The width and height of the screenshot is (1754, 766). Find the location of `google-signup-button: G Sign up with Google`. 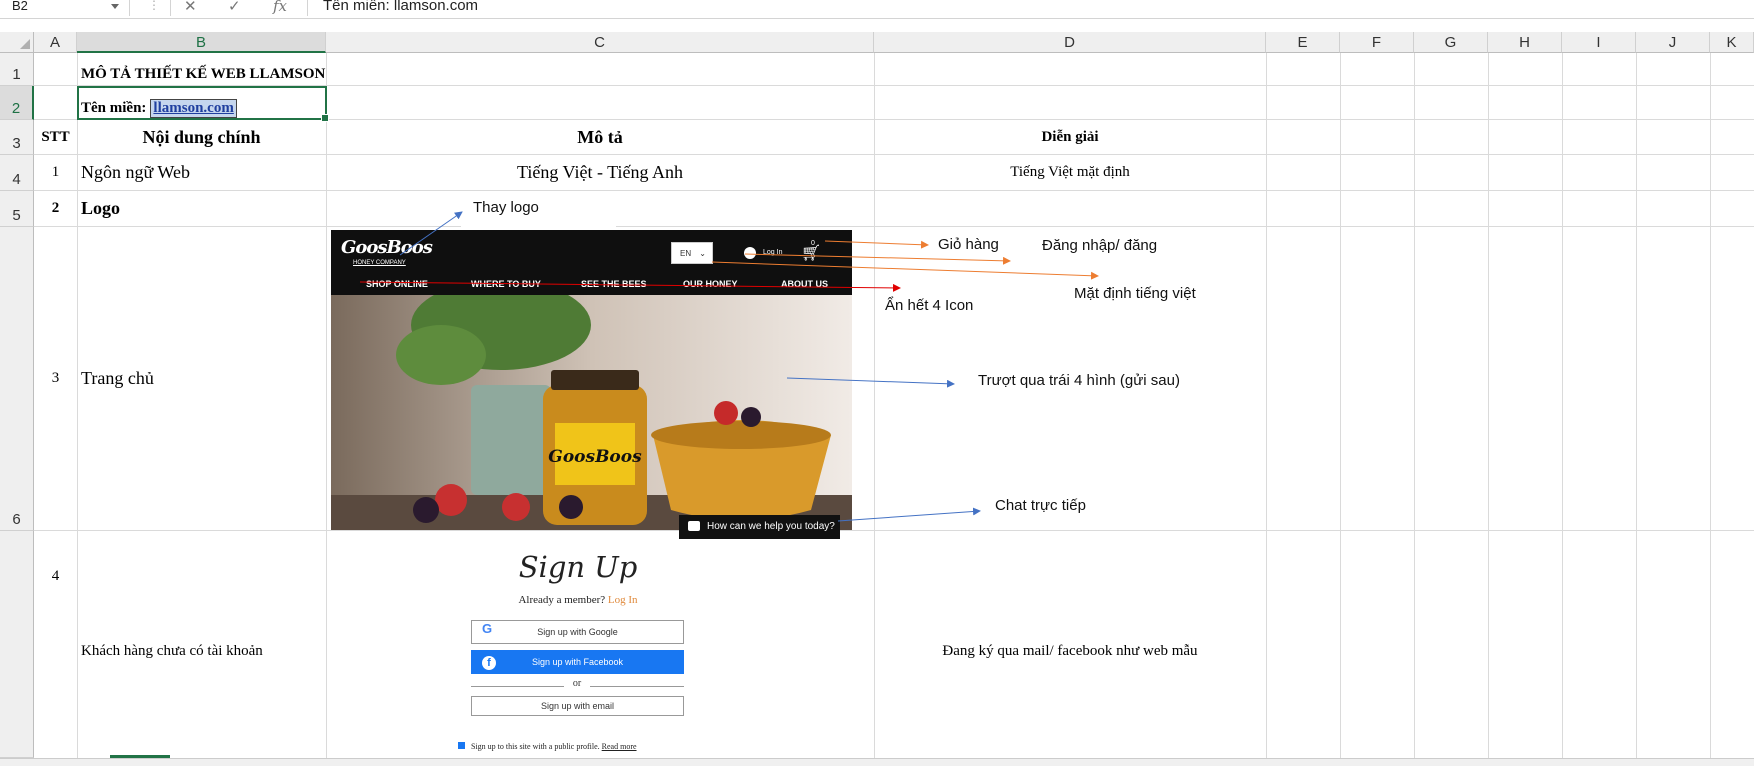

google-signup-button: G Sign up with Google is located at coordinates (577, 632).